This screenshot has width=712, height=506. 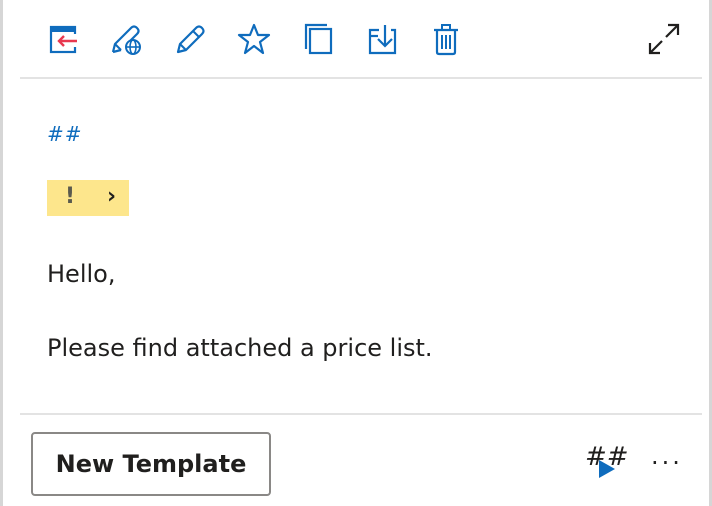 What do you see at coordinates (88, 198) in the screenshot?
I see `warning-badge: ! ›` at bounding box center [88, 198].